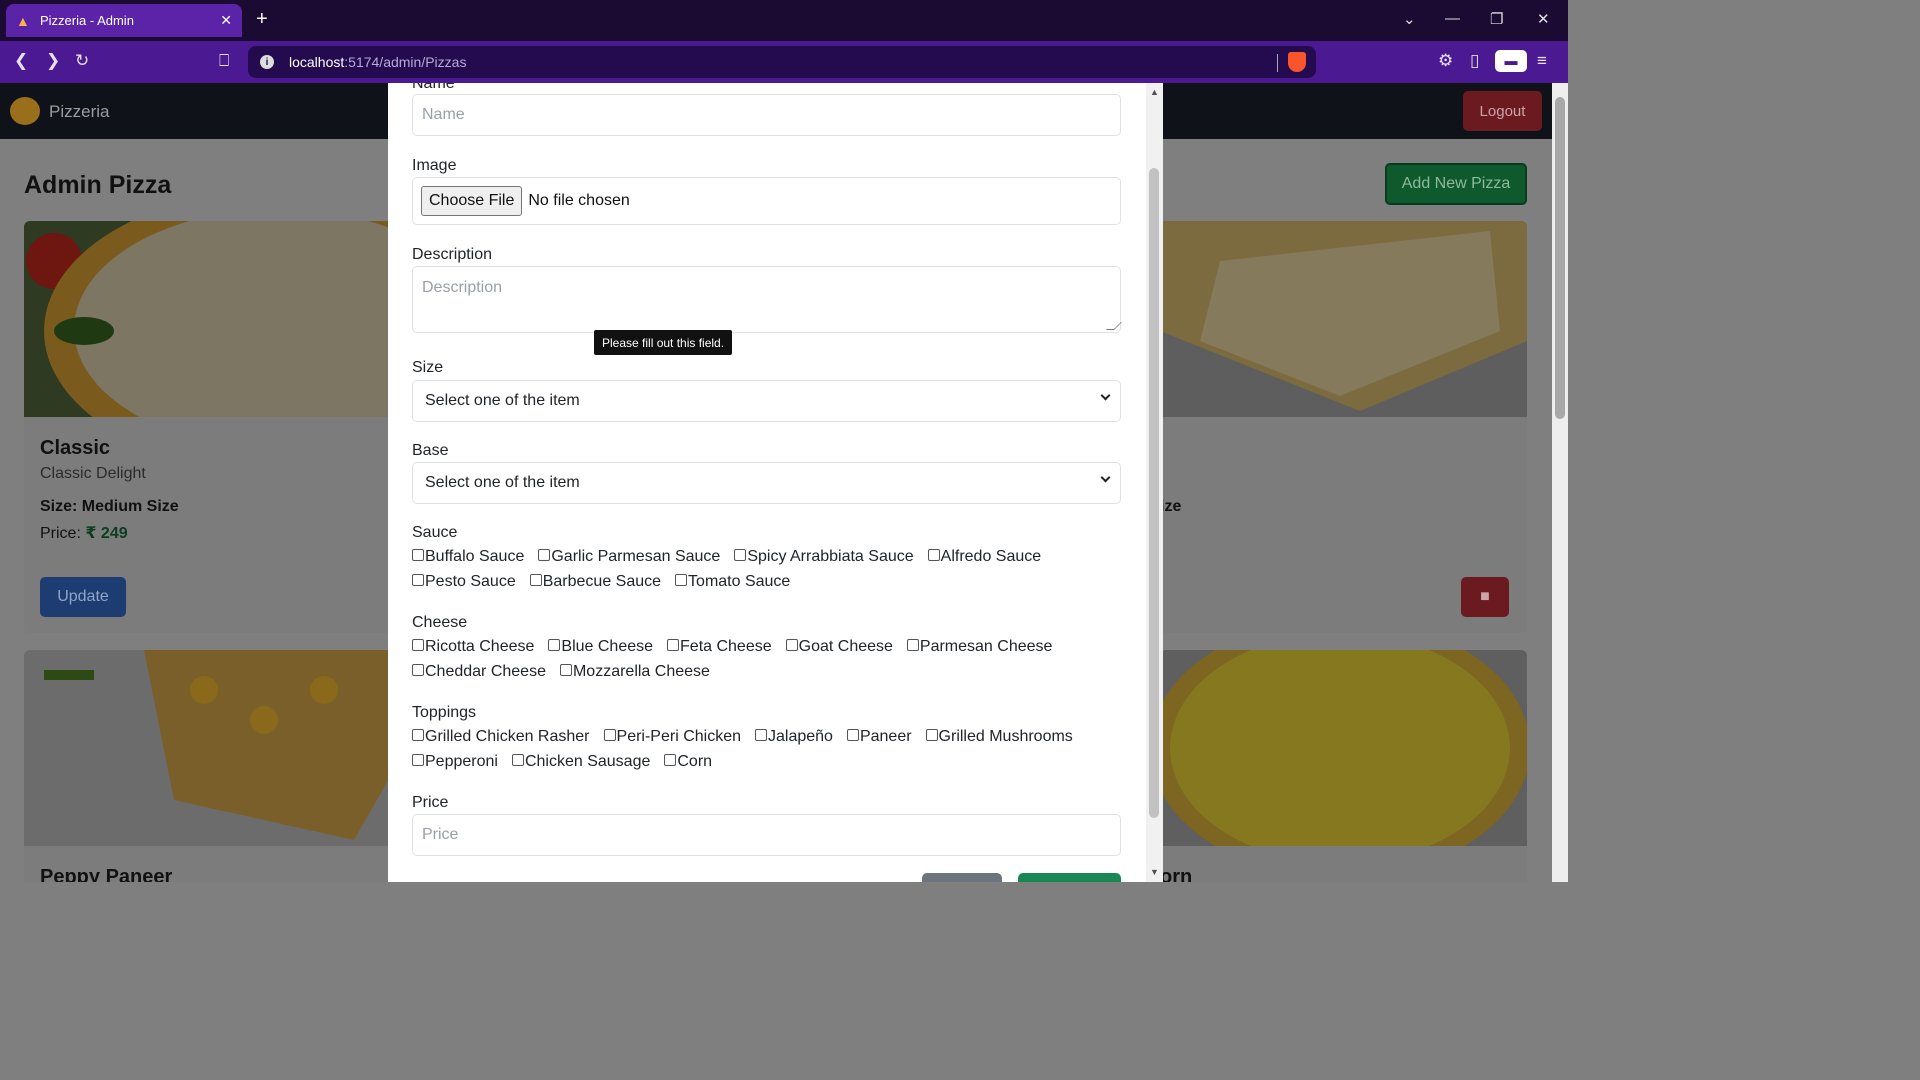 The height and width of the screenshot is (1080, 1920). I want to click on cheese-checkbox: Feta Cheese, so click(719, 647).